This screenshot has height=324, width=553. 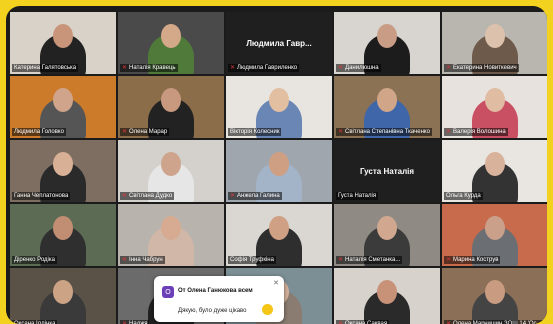 I want to click on participant-name: Інна Чабрун, so click(x=146, y=260).